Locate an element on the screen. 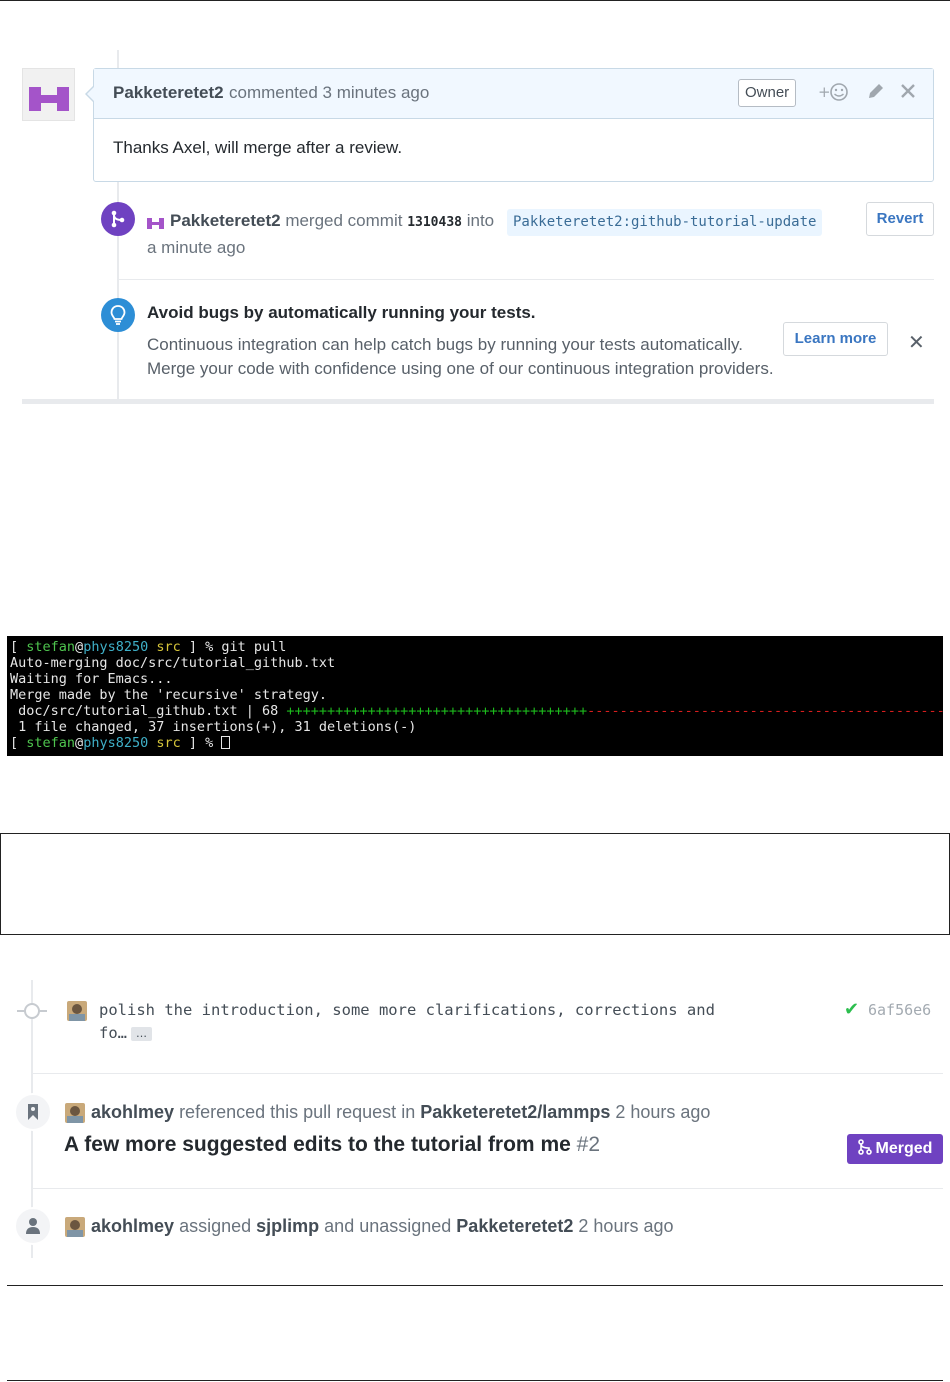 The width and height of the screenshot is (950, 1382). revert-button: Revert is located at coordinates (900, 219).